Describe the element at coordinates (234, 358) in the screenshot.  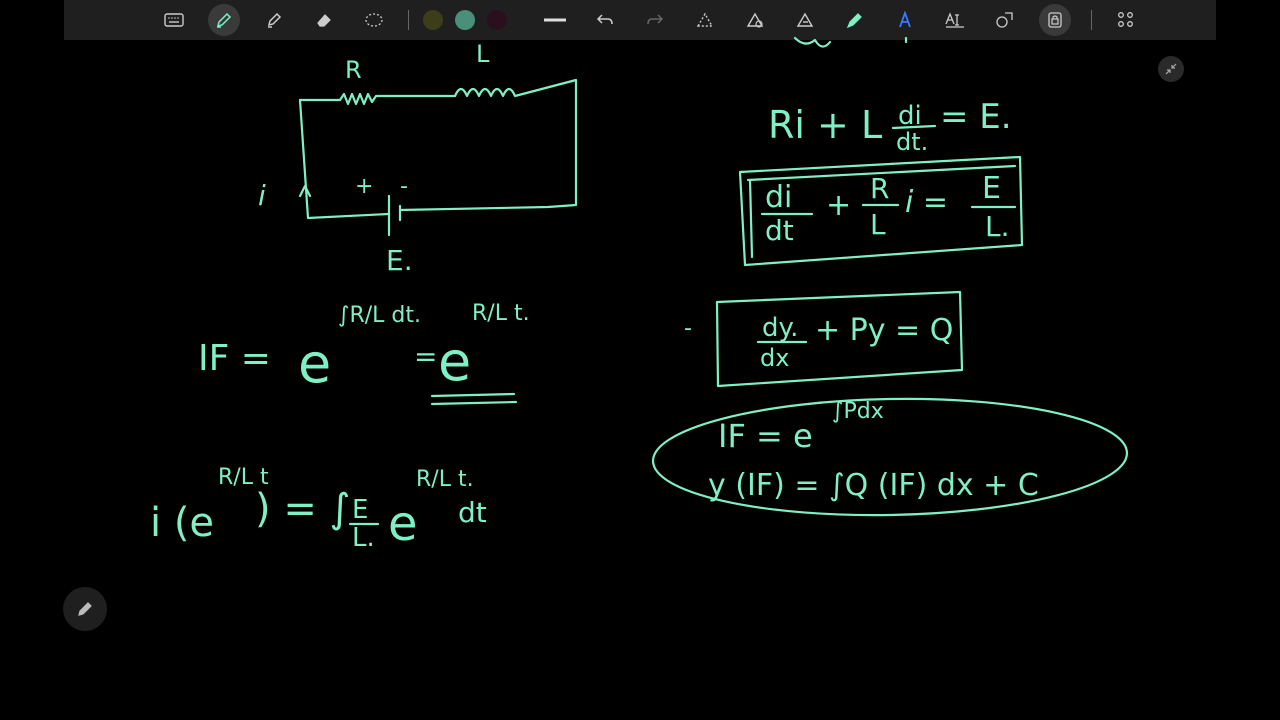
I see `if-lhs: IF =` at that location.